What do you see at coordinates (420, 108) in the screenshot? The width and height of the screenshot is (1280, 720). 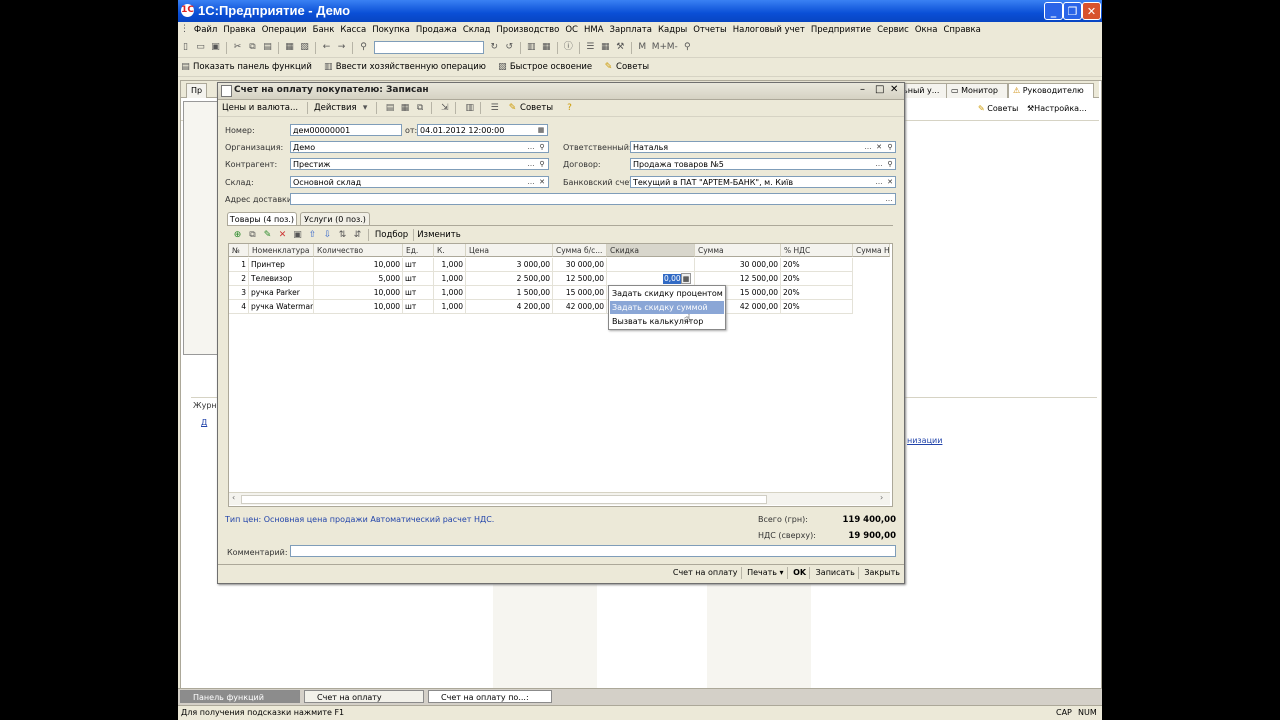 I see `copy-doc-icon: ⧉` at bounding box center [420, 108].